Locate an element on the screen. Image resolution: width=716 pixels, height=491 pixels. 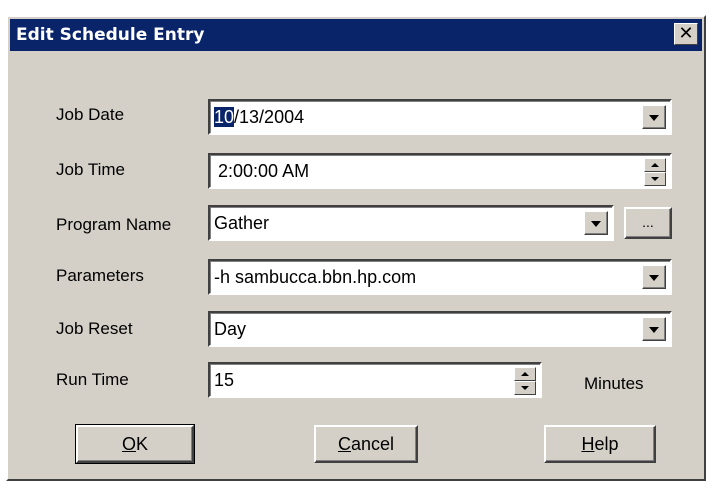
job-date-value: 10/13/2004 is located at coordinates (259, 117).